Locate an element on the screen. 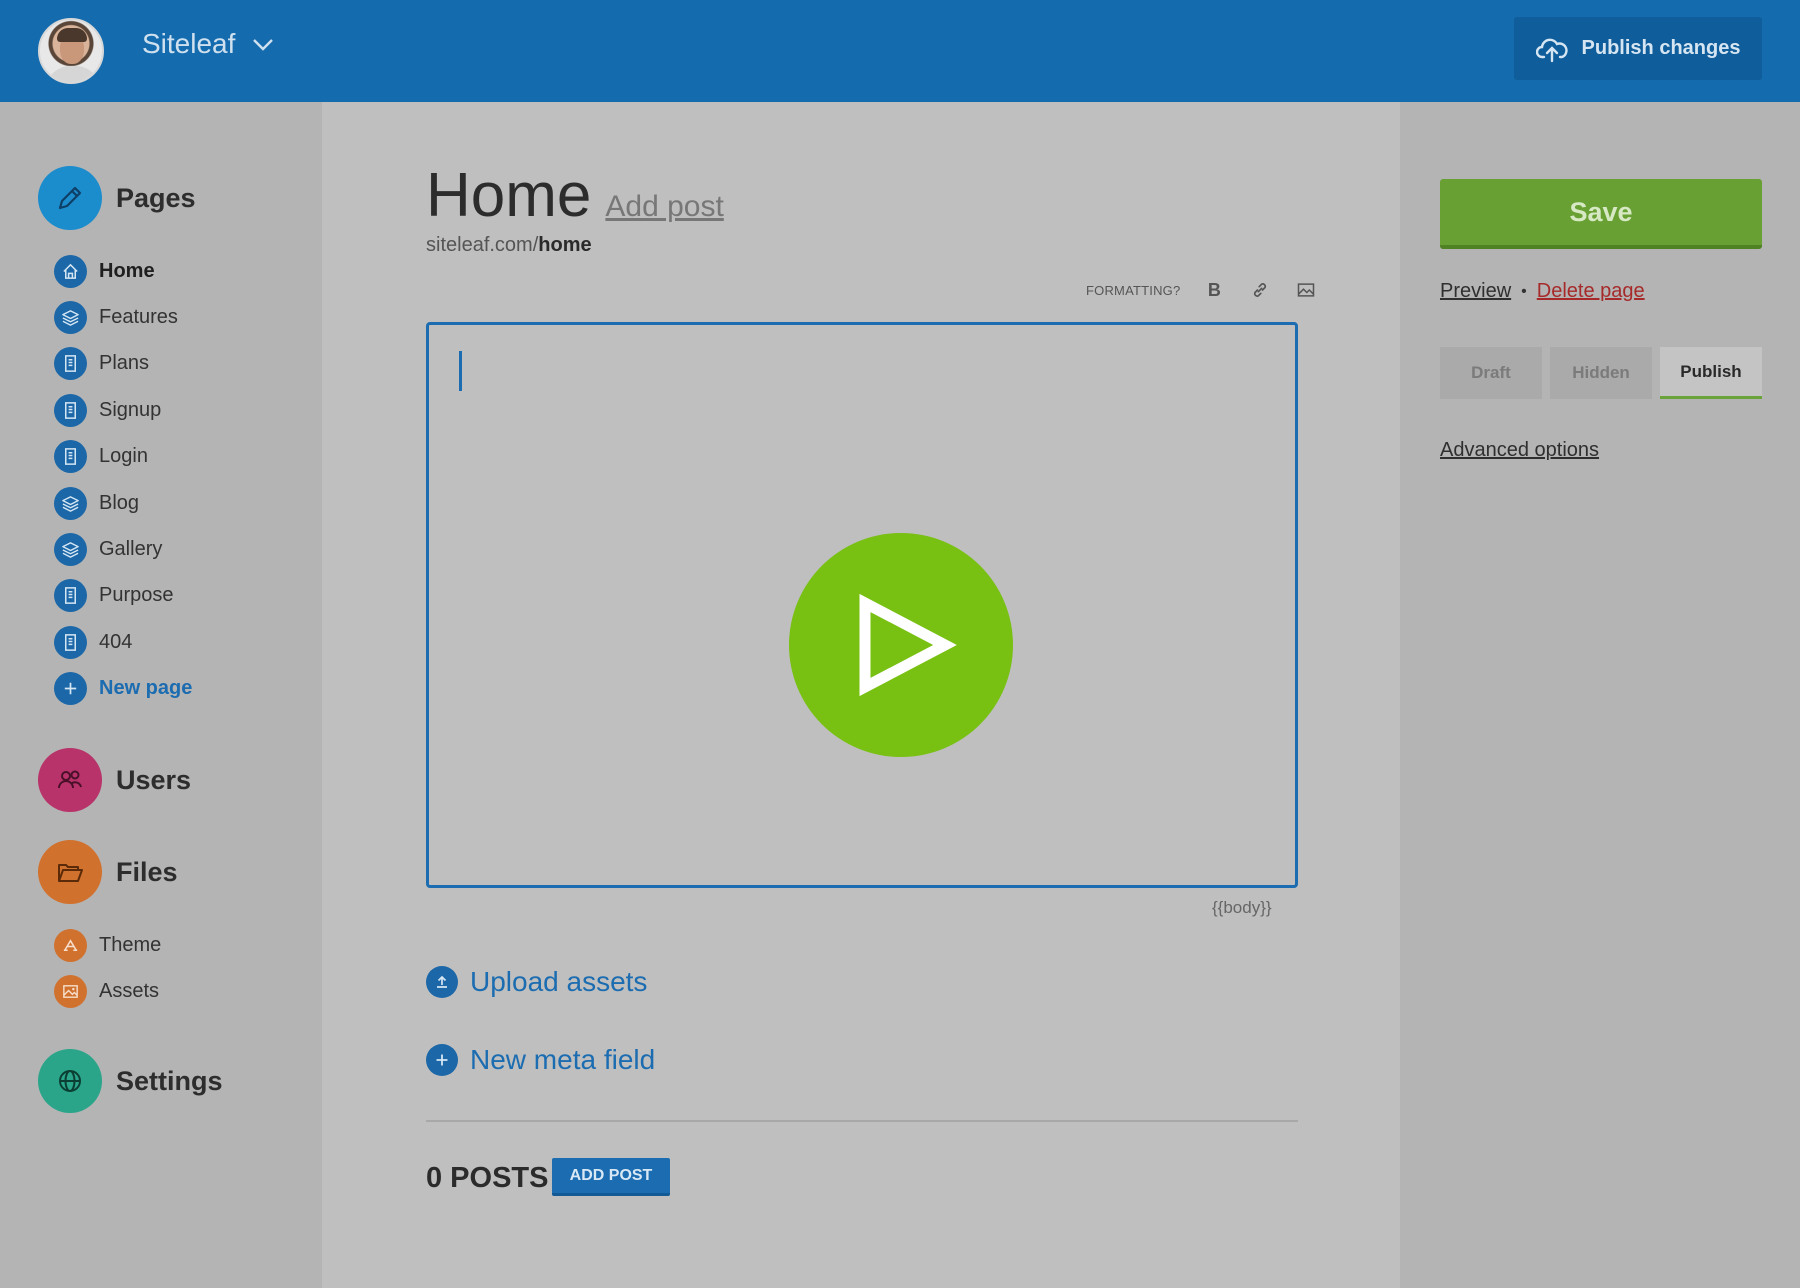 The width and height of the screenshot is (1800, 1288). site-name: Siteleaf is located at coordinates (189, 43).